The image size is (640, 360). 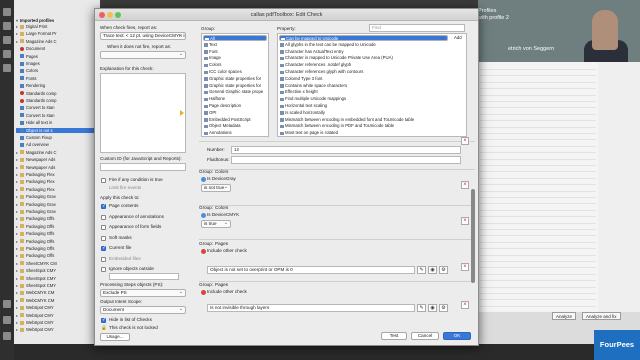 What do you see at coordinates (363, 92) in the screenshot?
I see `property-item: Effective x height` at bounding box center [363, 92].